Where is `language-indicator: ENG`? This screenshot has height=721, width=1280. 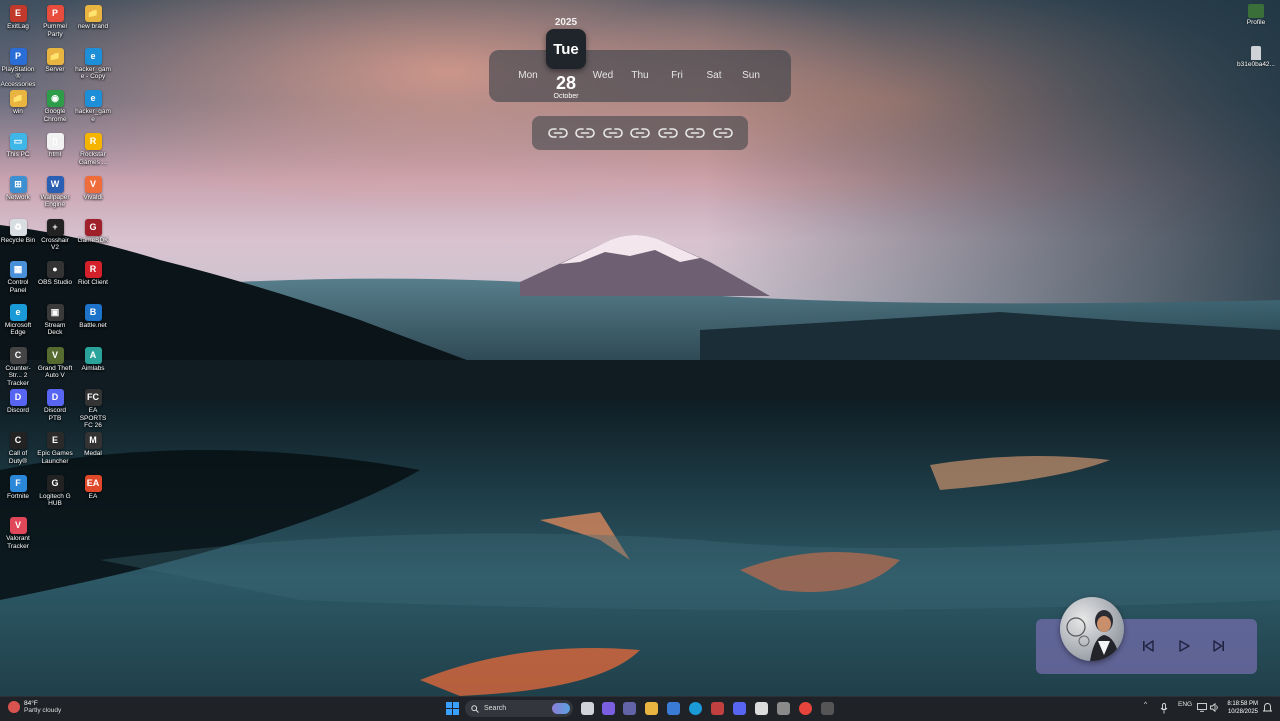 language-indicator: ENG is located at coordinates (1185, 704).